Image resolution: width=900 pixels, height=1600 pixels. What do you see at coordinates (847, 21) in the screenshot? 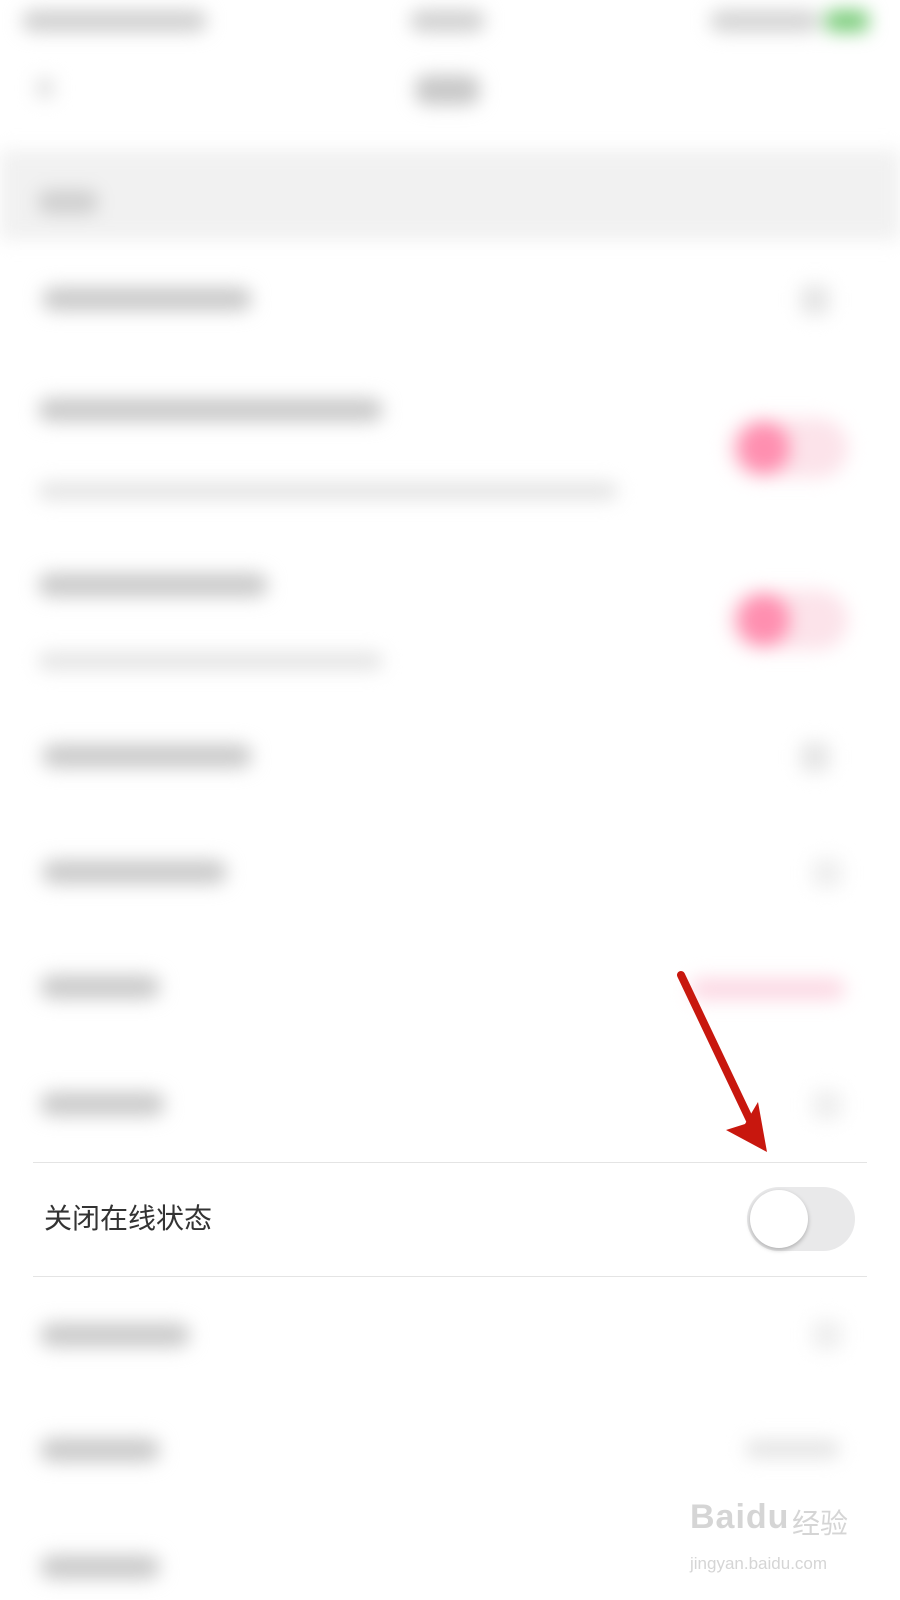
I see `battery-icon` at bounding box center [847, 21].